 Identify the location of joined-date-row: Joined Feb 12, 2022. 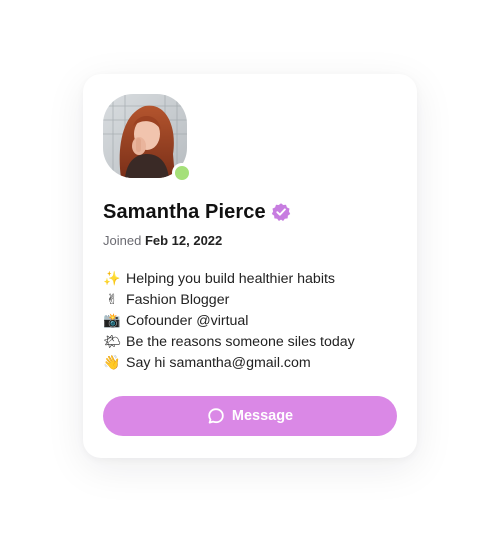
(162, 240).